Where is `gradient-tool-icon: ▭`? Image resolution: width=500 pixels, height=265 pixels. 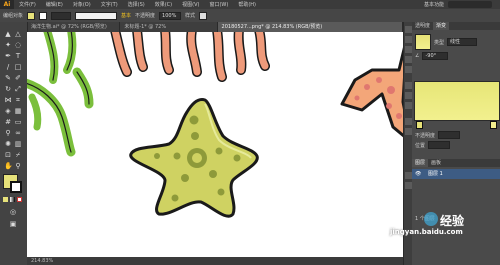
gradient-tool-icon: ▭ is located at coordinates (18, 122).